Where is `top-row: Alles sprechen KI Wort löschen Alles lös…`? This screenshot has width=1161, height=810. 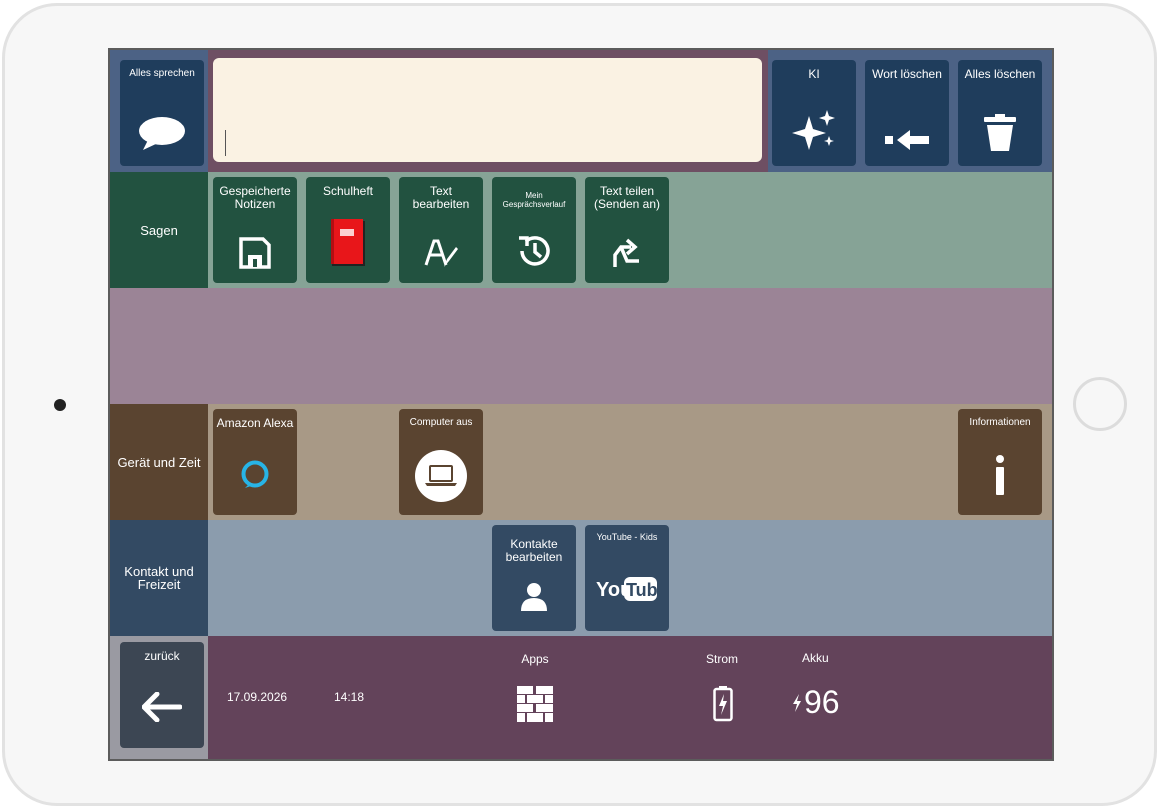
top-row: Alles sprechen KI Wort löschen Alles lös… is located at coordinates (581, 111).